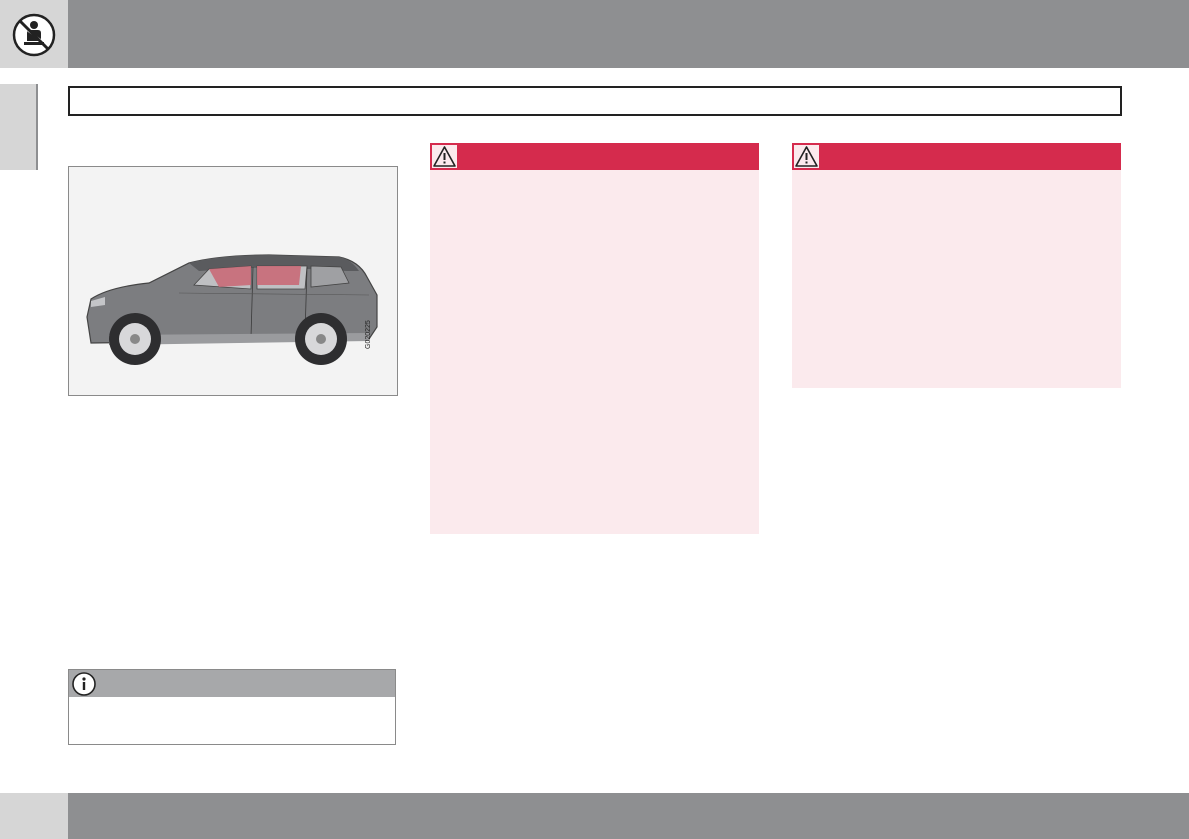 The height and width of the screenshot is (839, 1189). Describe the element at coordinates (595, 101) in the screenshot. I see `section-title-frame` at that location.